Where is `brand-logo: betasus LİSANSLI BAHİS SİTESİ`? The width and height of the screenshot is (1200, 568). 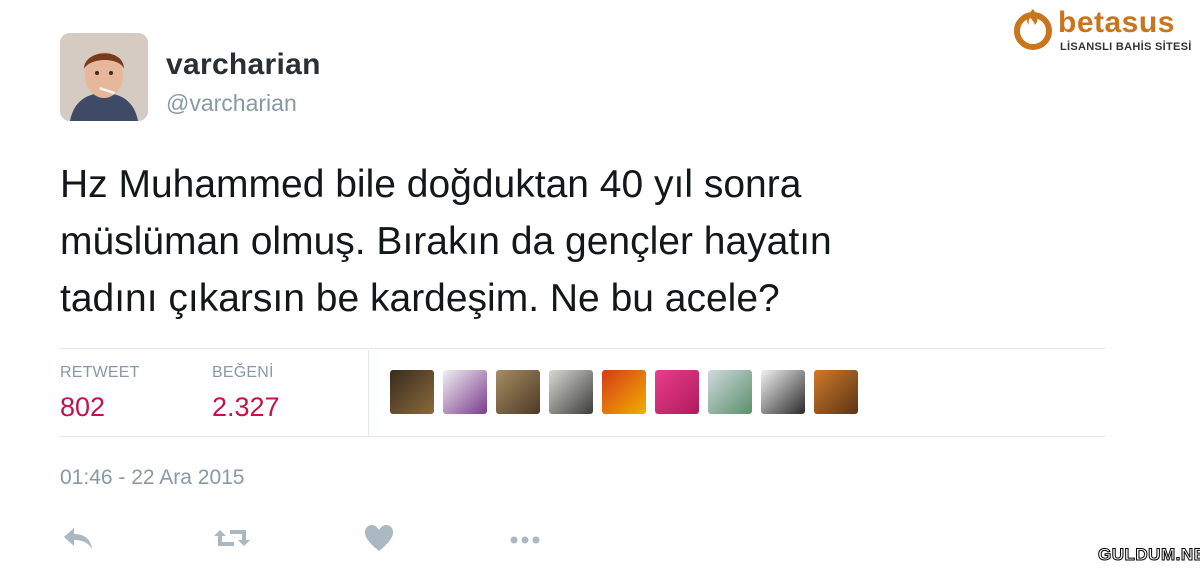
brand-logo: betasus LİSANSLI BAHİS SİTESİ is located at coordinates (1102, 32).